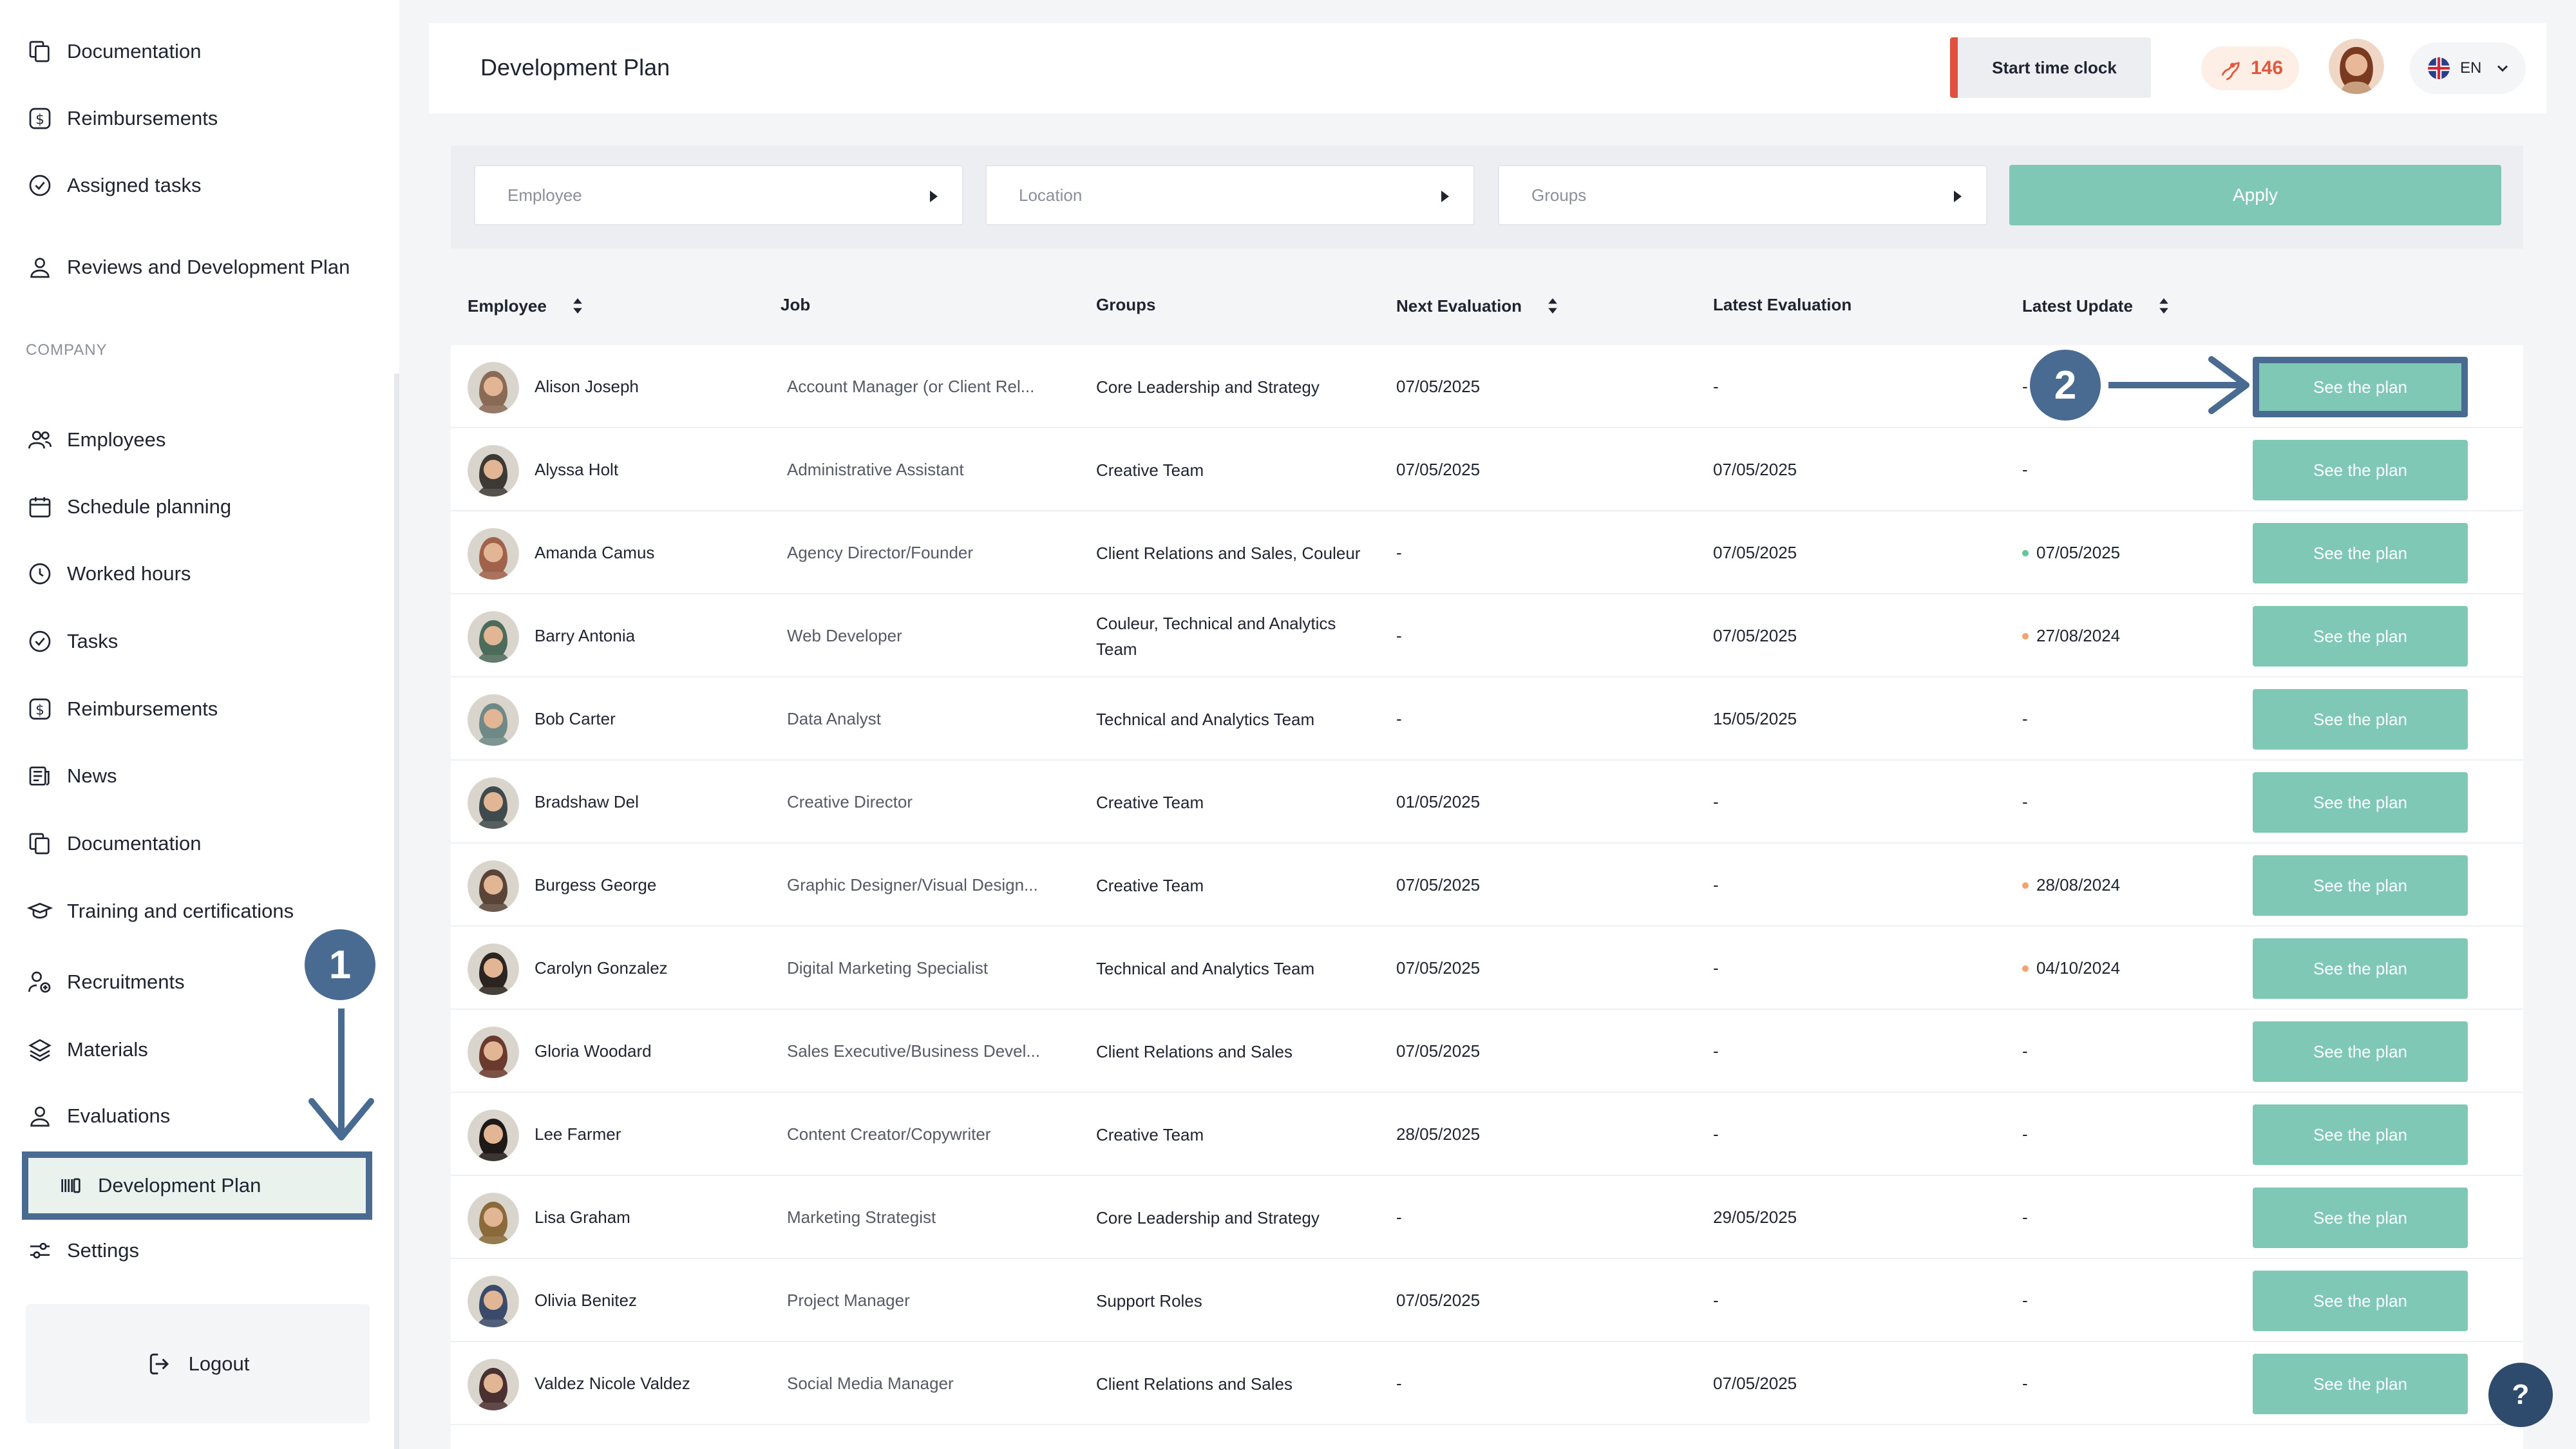 This screenshot has height=1449, width=2576. Describe the element at coordinates (2078, 968) in the screenshot. I see `latest-update-date: 04/10/2024` at that location.